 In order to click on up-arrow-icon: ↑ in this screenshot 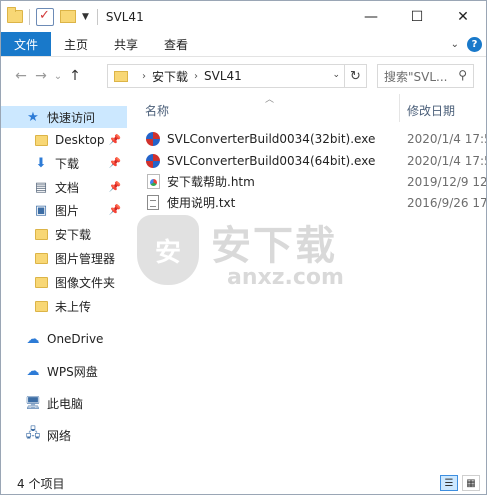, I will do `click(75, 76)`.